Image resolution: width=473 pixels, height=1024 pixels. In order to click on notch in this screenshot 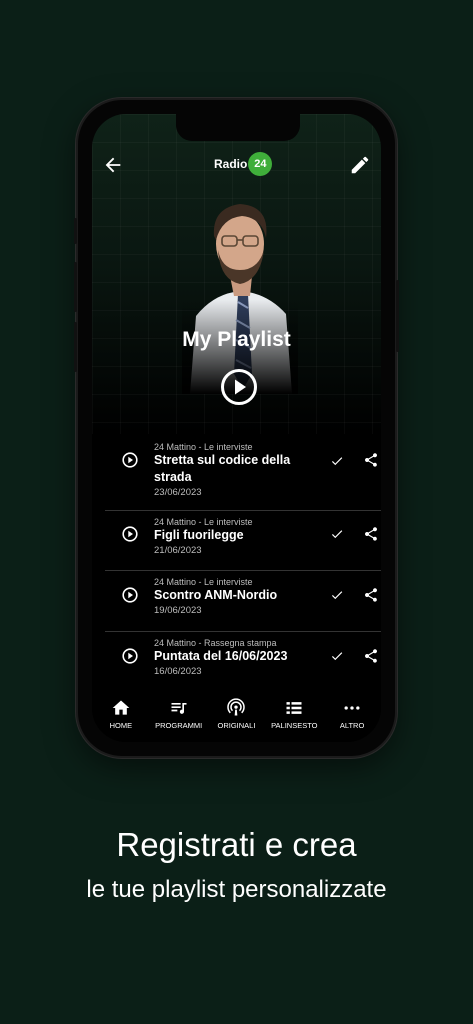, I will do `click(238, 127)`.